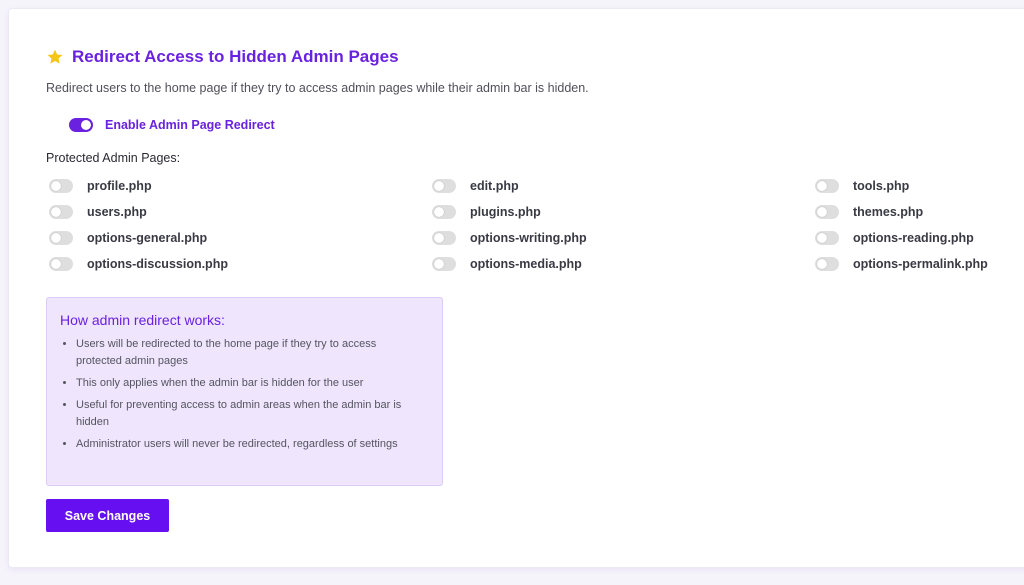 The height and width of the screenshot is (585, 1024). I want to click on page-toggle-row: options-discussion.php, so click(240, 264).